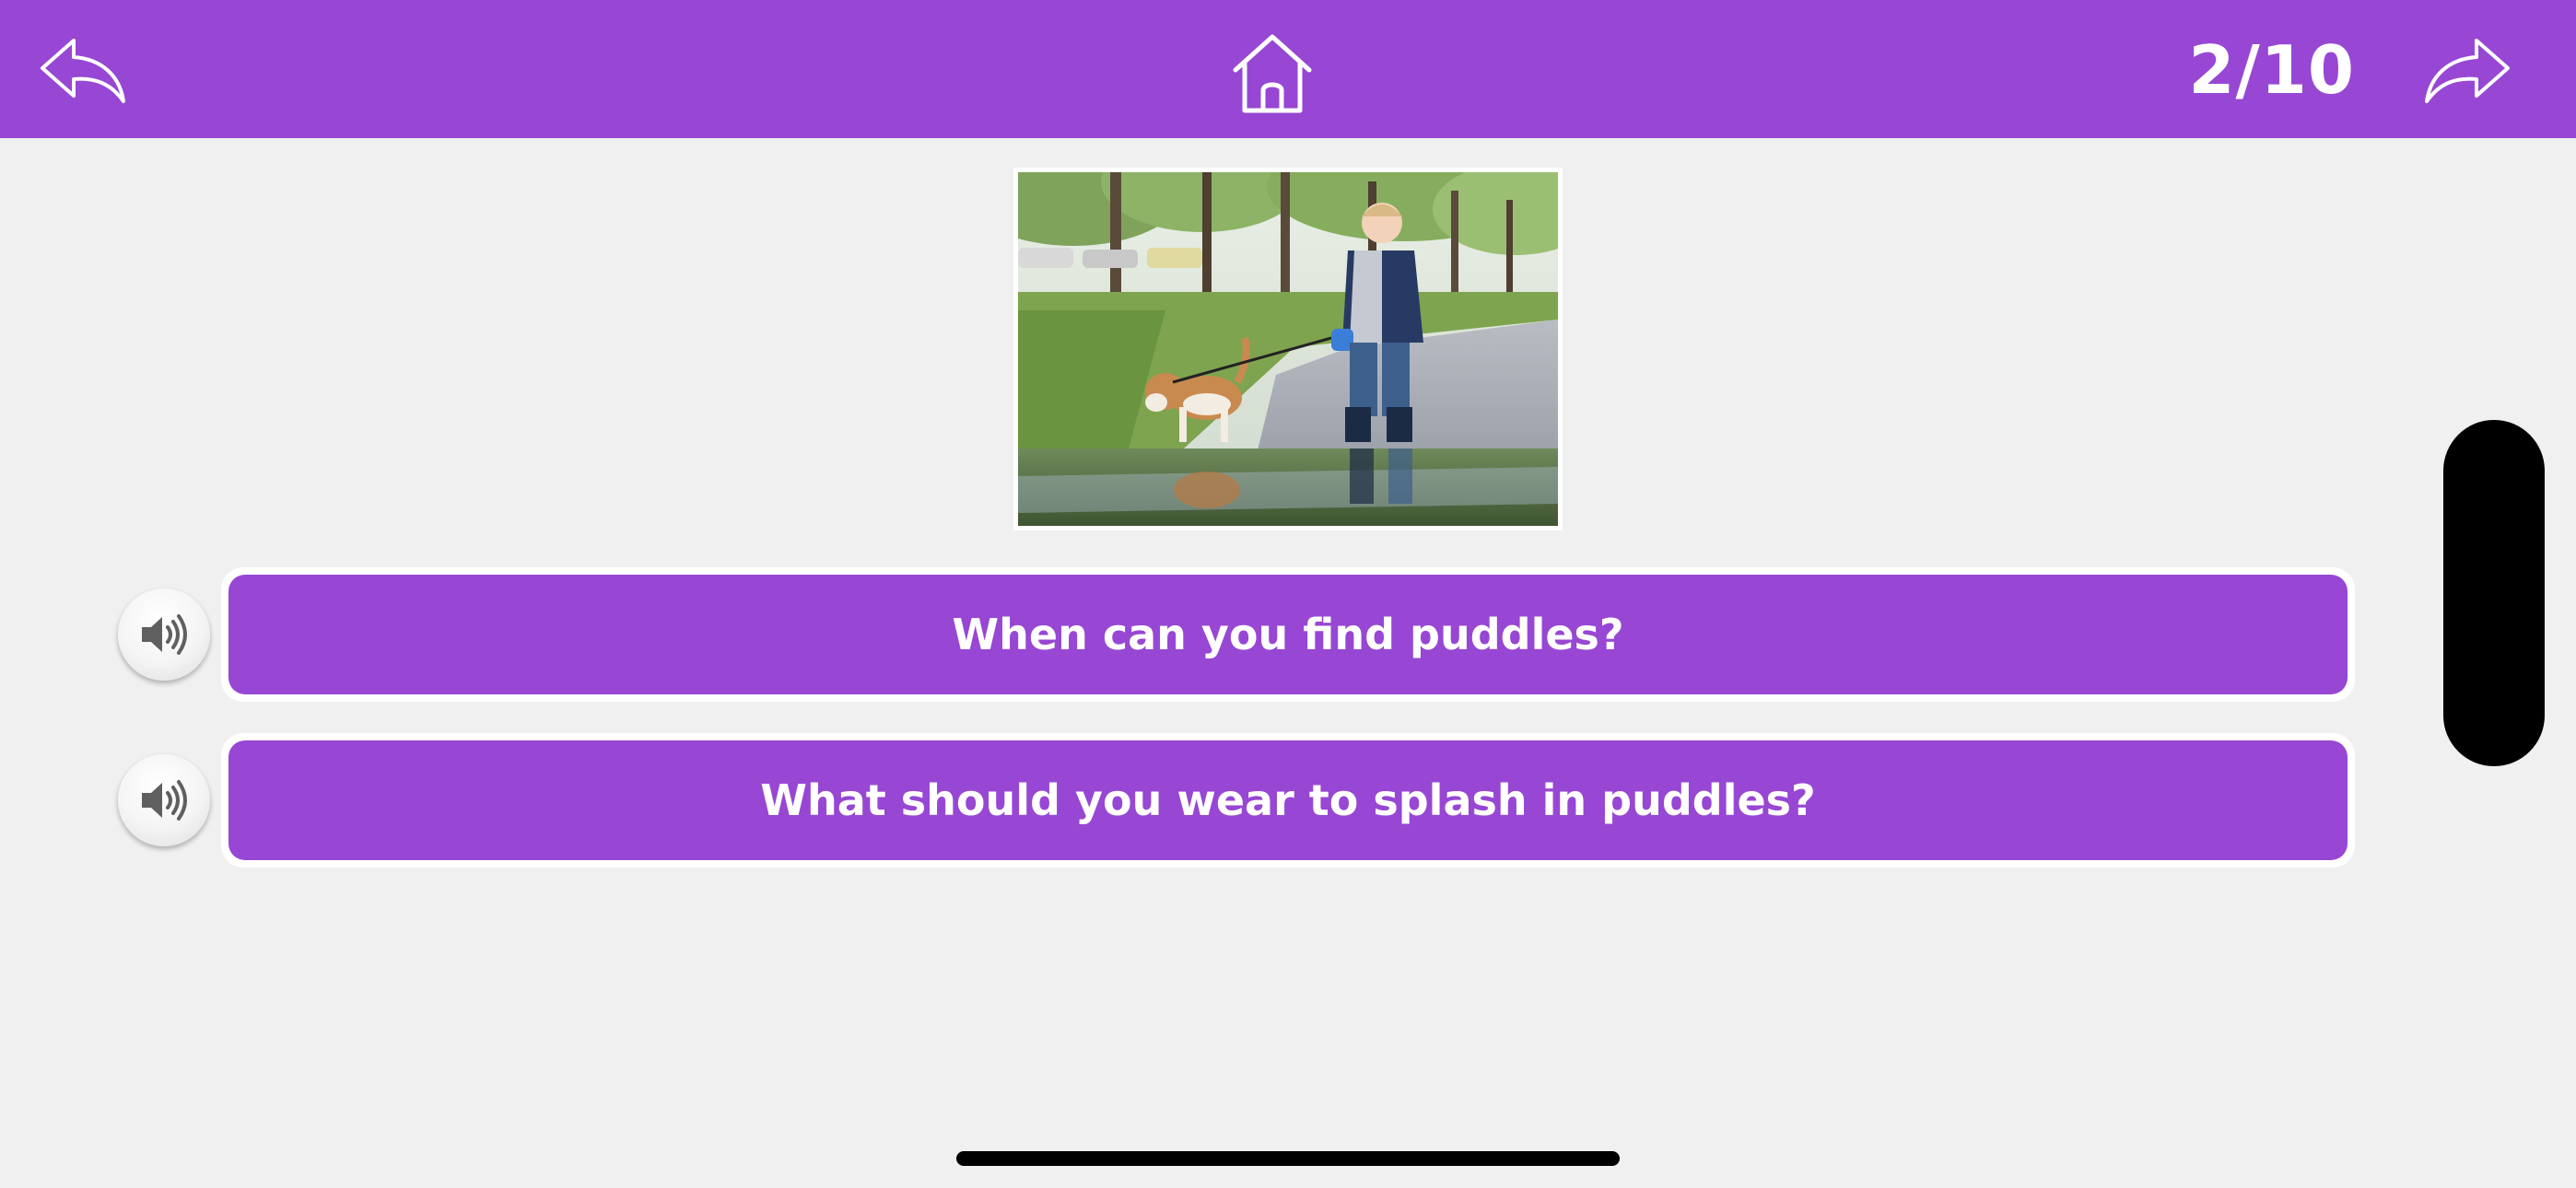  I want to click on back-button, so click(83, 72).